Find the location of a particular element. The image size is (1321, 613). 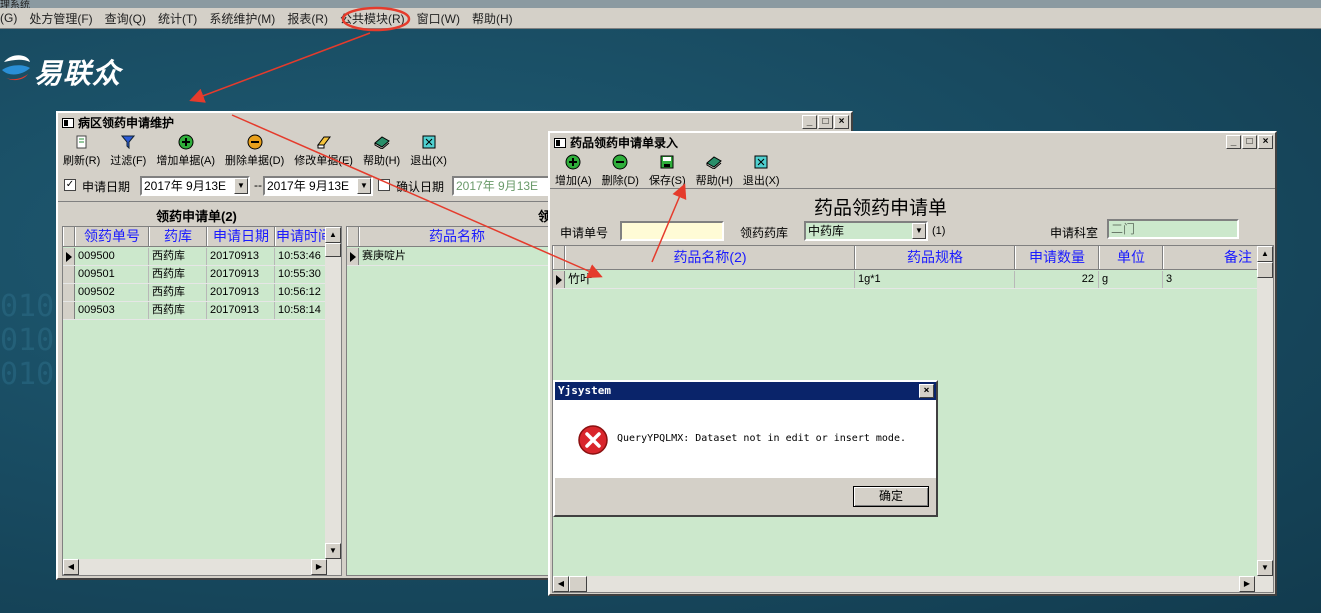

add-document-button: 增加单据(A) is located at coordinates (185, 151).